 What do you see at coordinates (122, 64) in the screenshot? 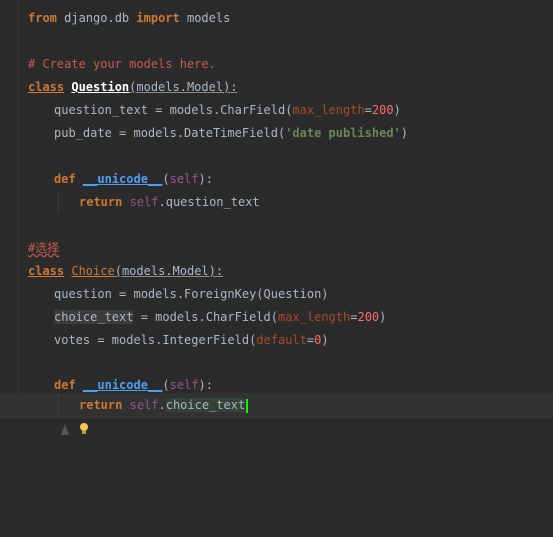
I see `comment: # Create your models here.` at bounding box center [122, 64].